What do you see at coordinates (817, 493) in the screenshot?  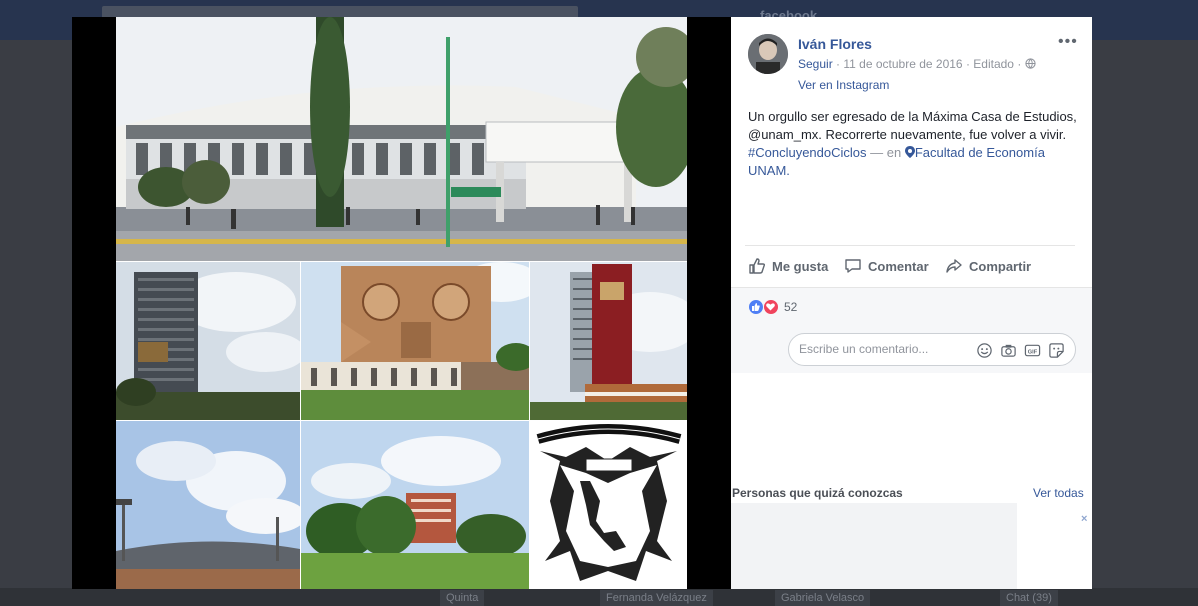 I see `people-you-may-know-title: Personas que quizá conozcas` at bounding box center [817, 493].